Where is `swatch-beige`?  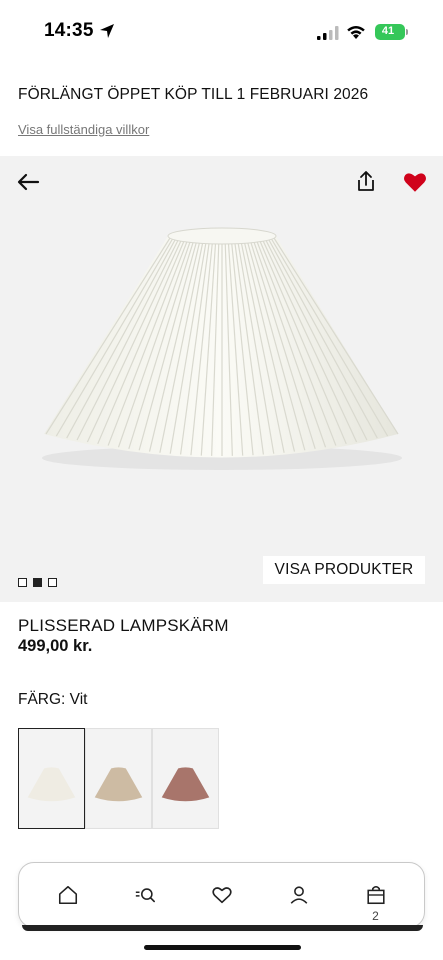
swatch-beige is located at coordinates (118, 778).